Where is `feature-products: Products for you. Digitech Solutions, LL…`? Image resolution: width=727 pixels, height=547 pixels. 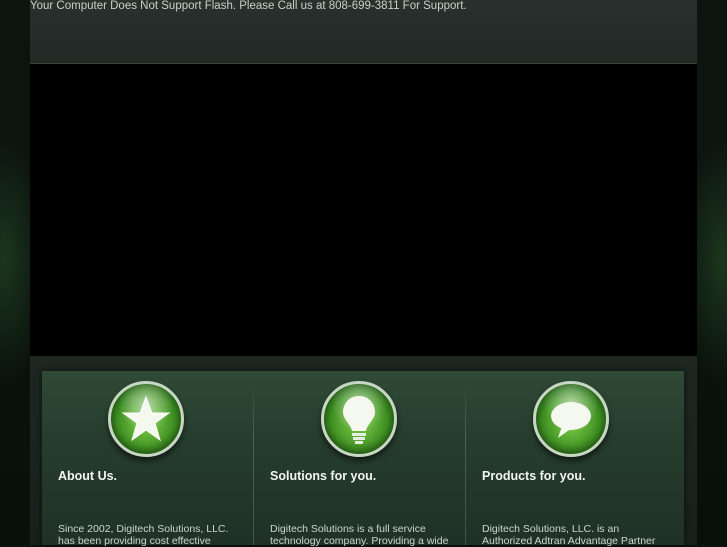
feature-products: Products for you. Digitech Solutions, LL… is located at coordinates (575, 459).